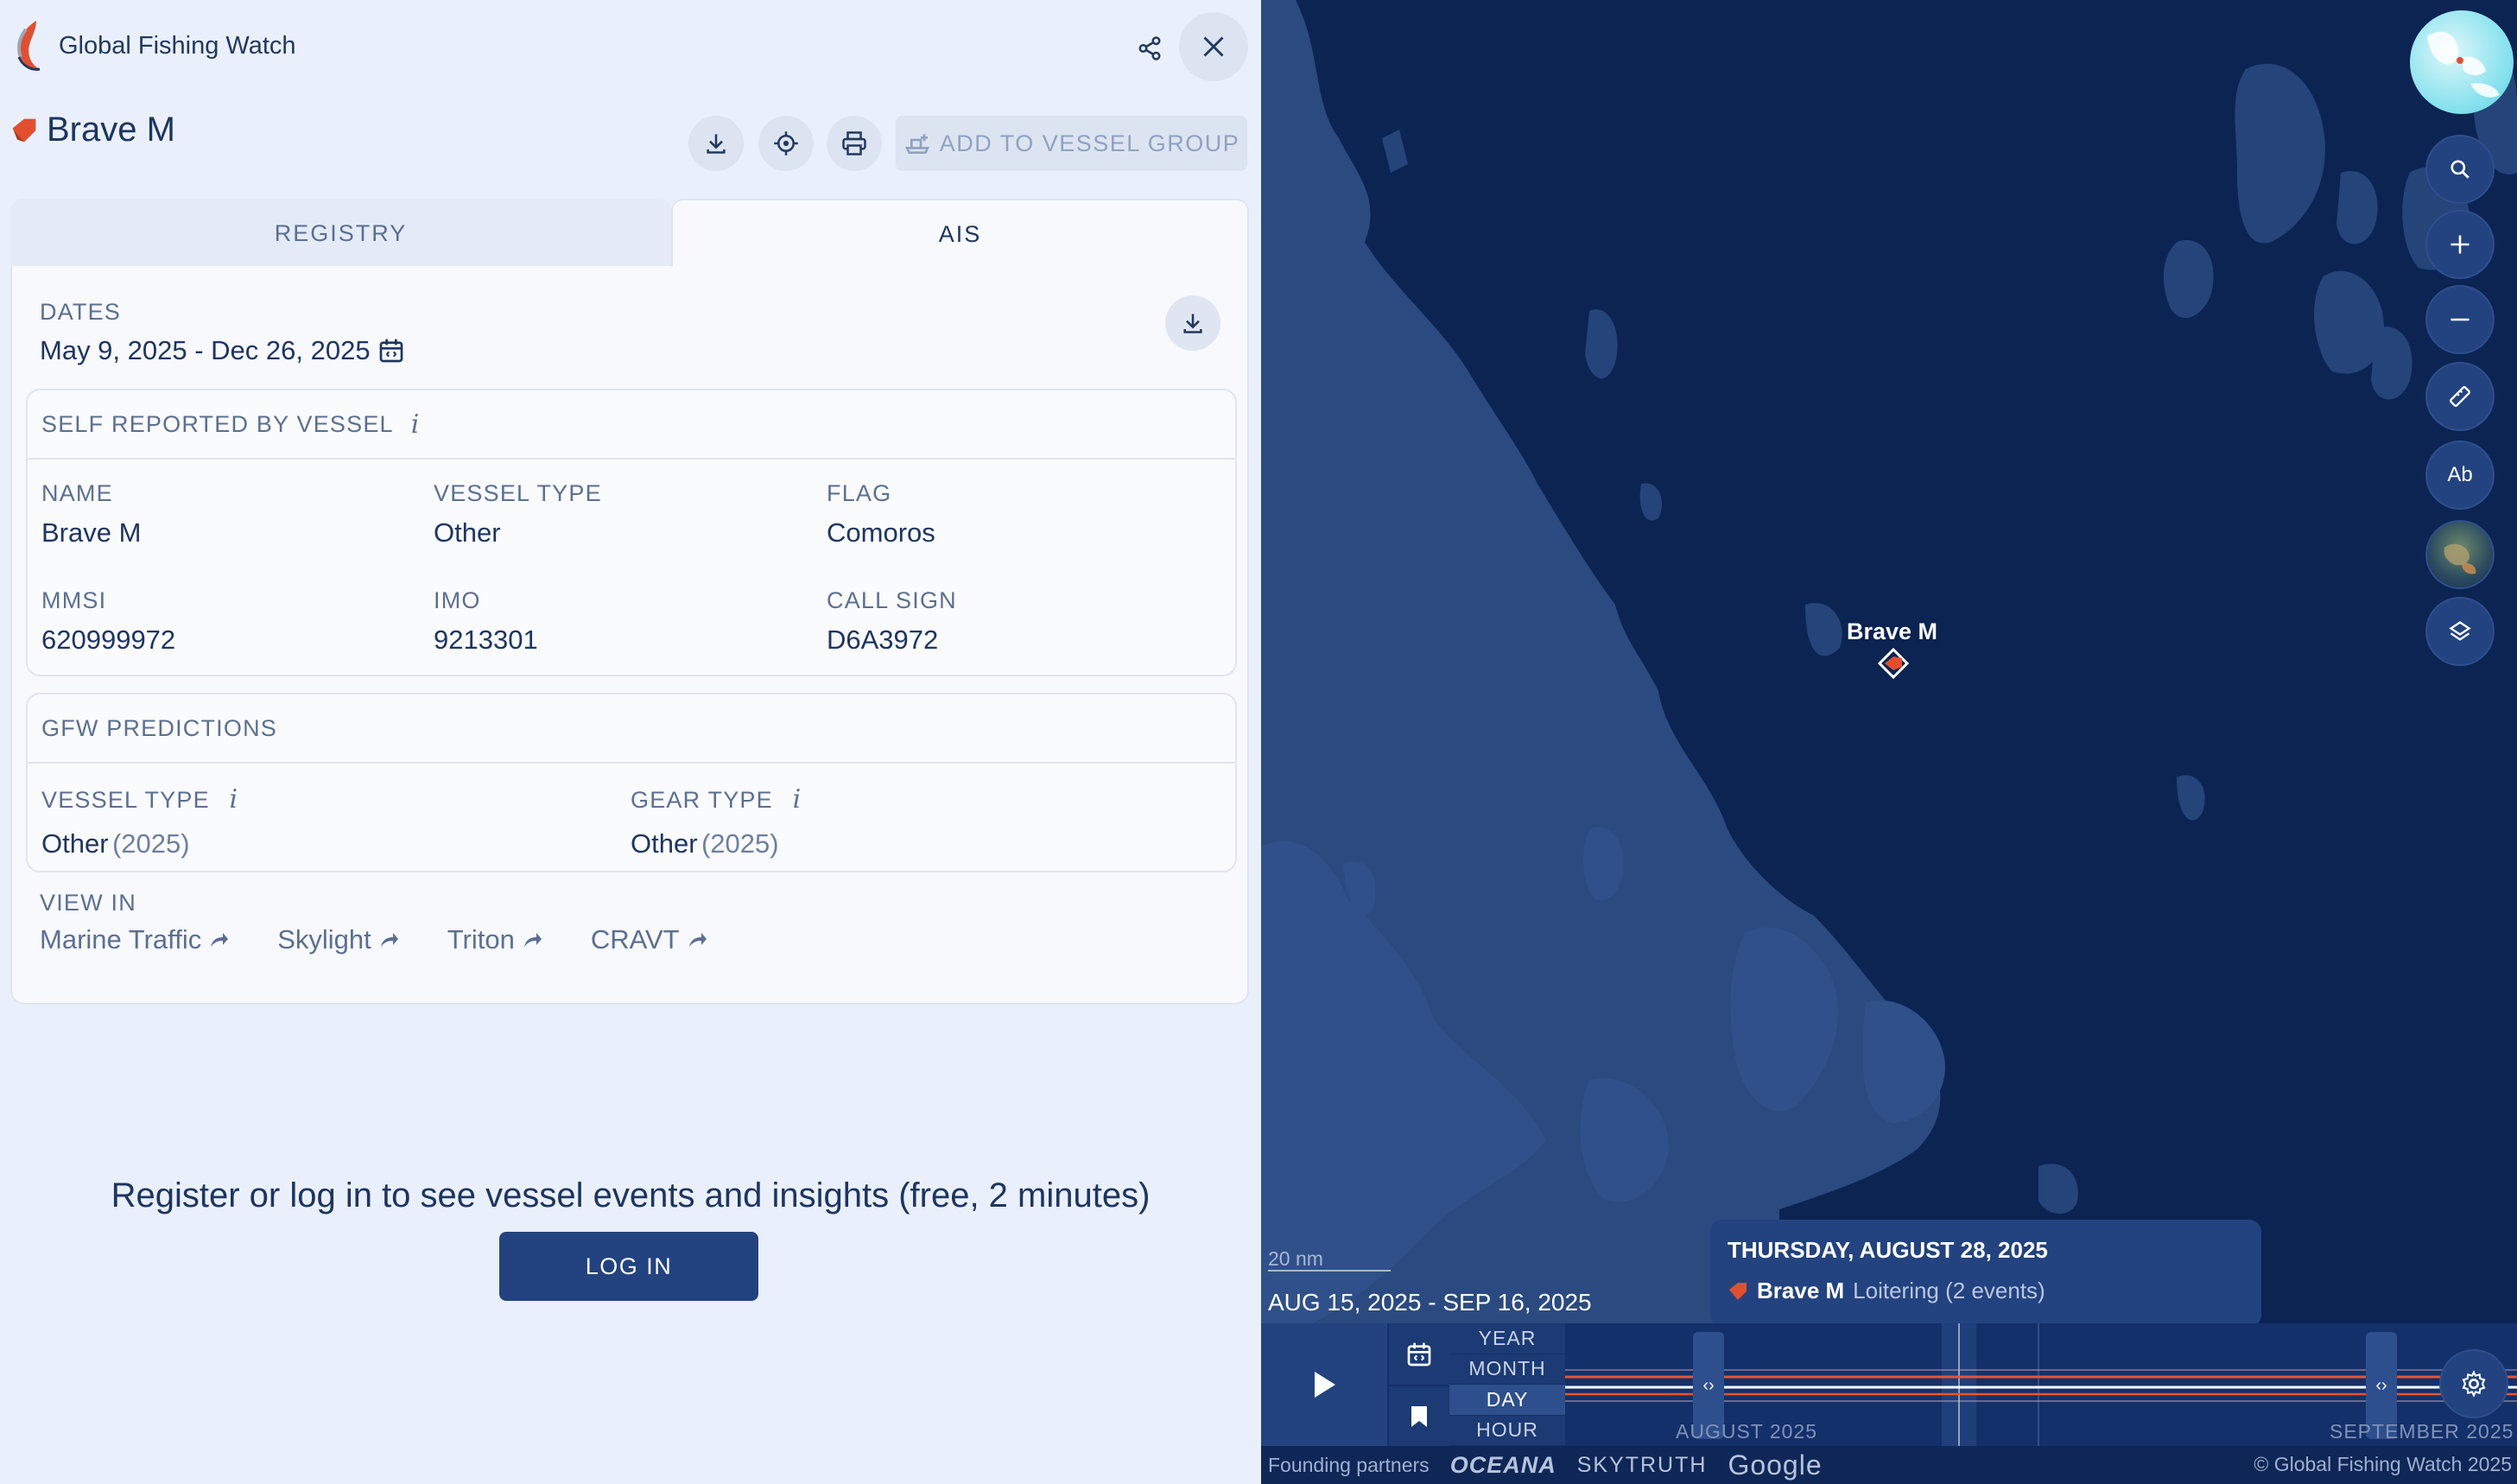  I want to click on globe-icon, so click(2463, 64).